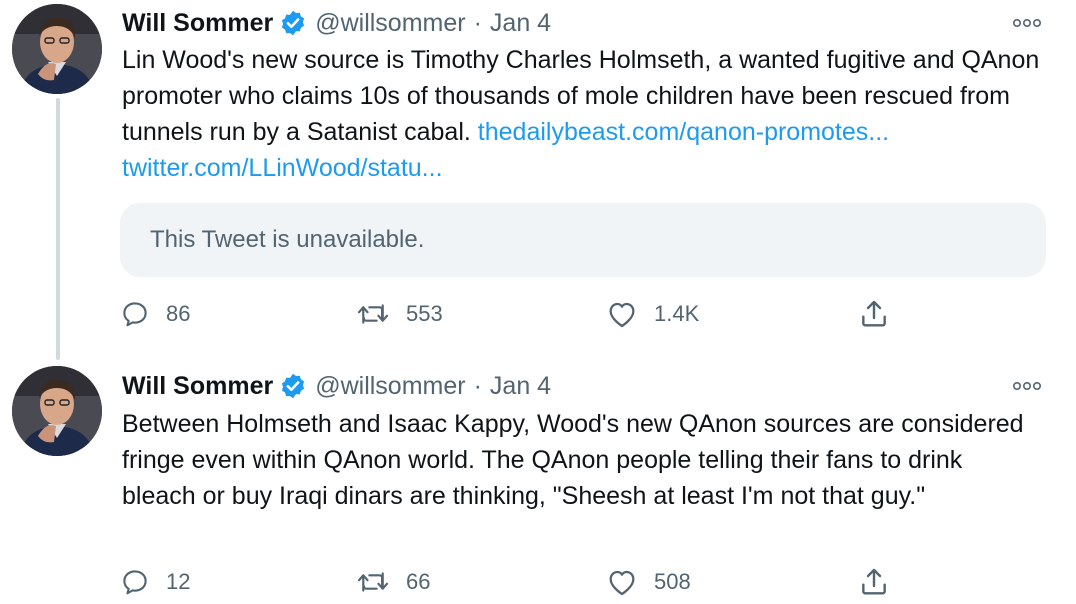  What do you see at coordinates (648, 582) in the screenshot?
I see `like-button: 508` at bounding box center [648, 582].